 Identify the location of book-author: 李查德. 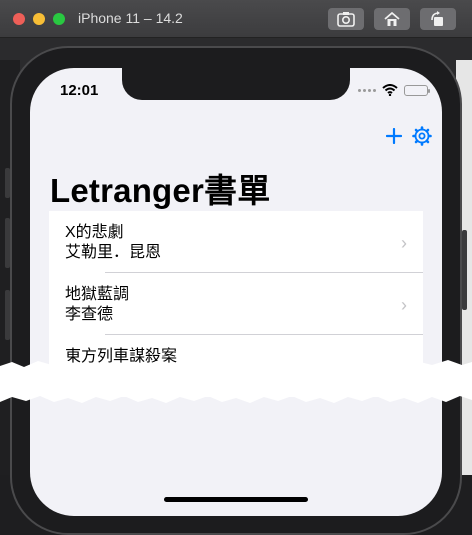
(89, 314).